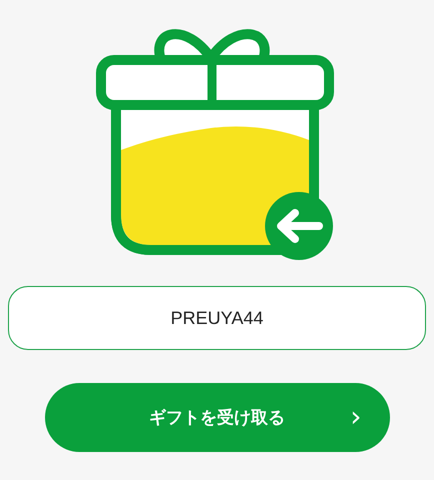 The image size is (434, 480). What do you see at coordinates (217, 318) in the screenshot?
I see `code-field: PREUYA44` at bounding box center [217, 318].